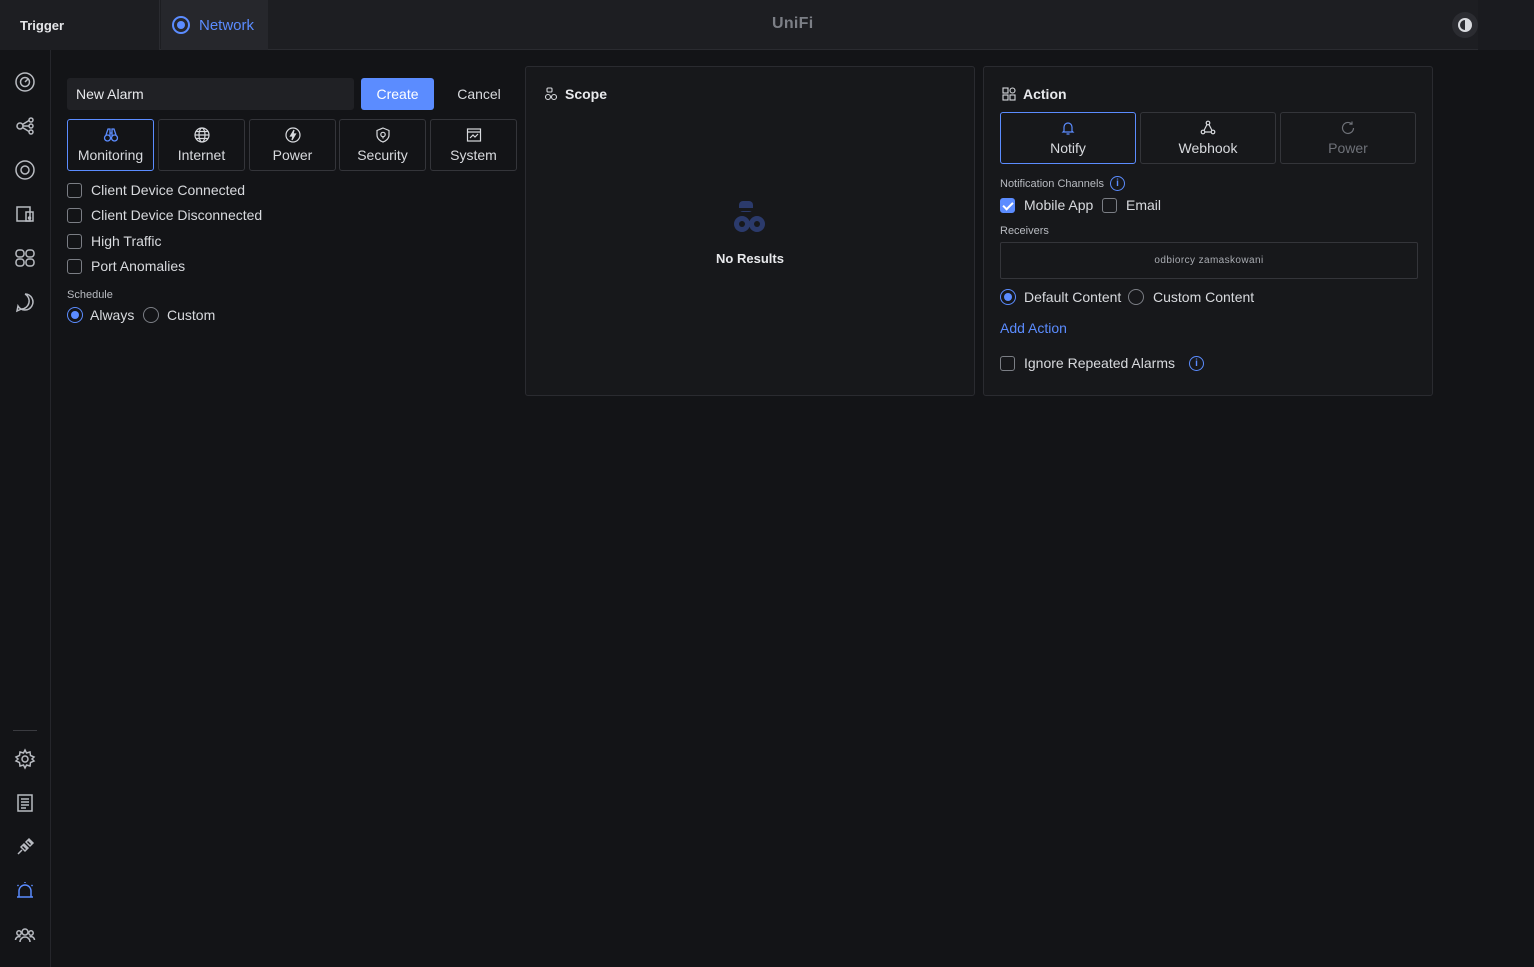 This screenshot has width=1534, height=967. Describe the element at coordinates (25, 891) in the screenshot. I see `alarm-icon` at that location.